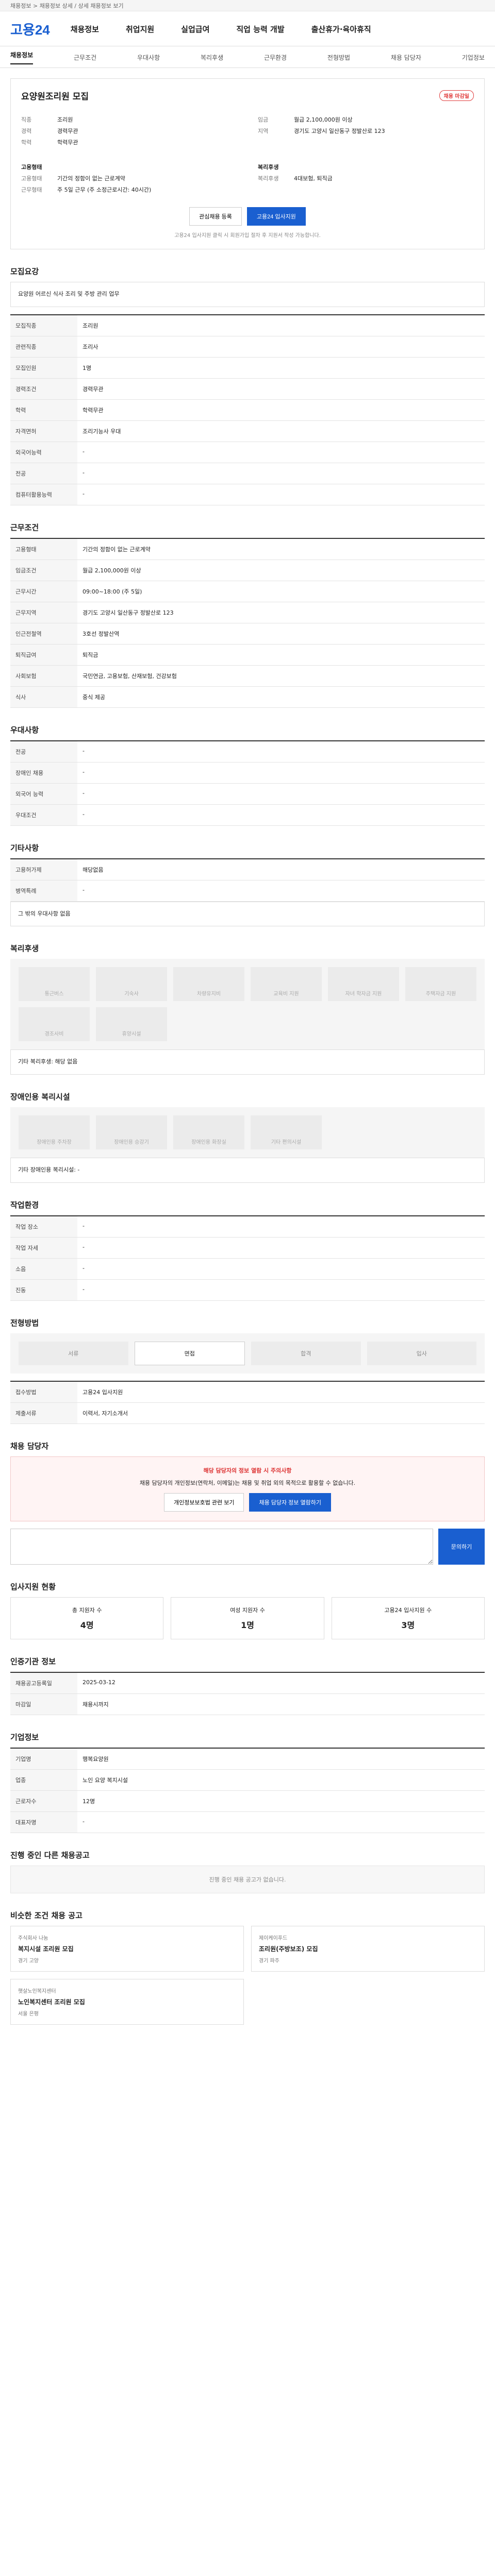  What do you see at coordinates (27, 119) in the screenshot?
I see `field-label: 직종` at bounding box center [27, 119].